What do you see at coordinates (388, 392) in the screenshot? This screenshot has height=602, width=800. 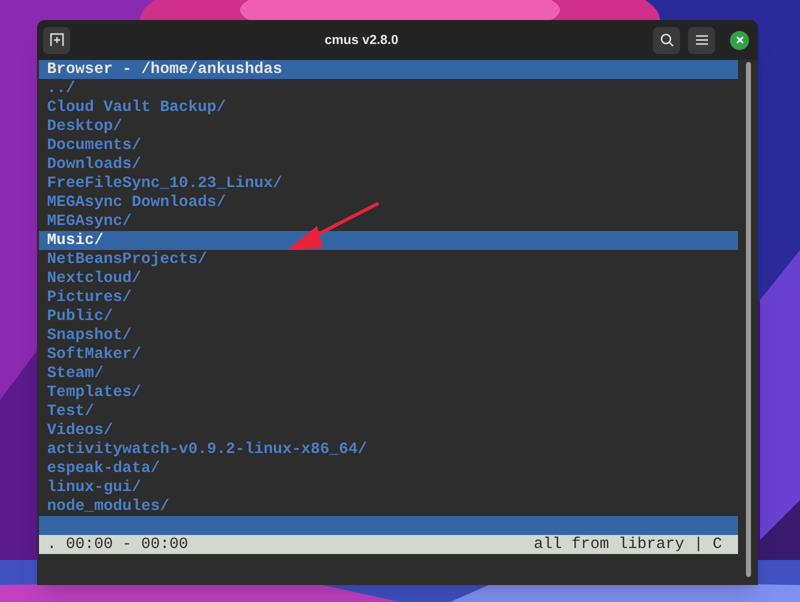 I see `file-item: Templates/` at bounding box center [388, 392].